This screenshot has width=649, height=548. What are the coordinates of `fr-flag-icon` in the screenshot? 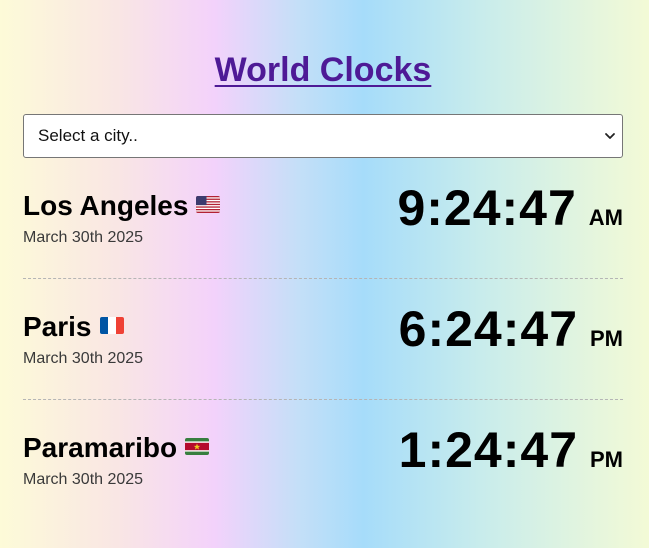 It's located at (111, 325).